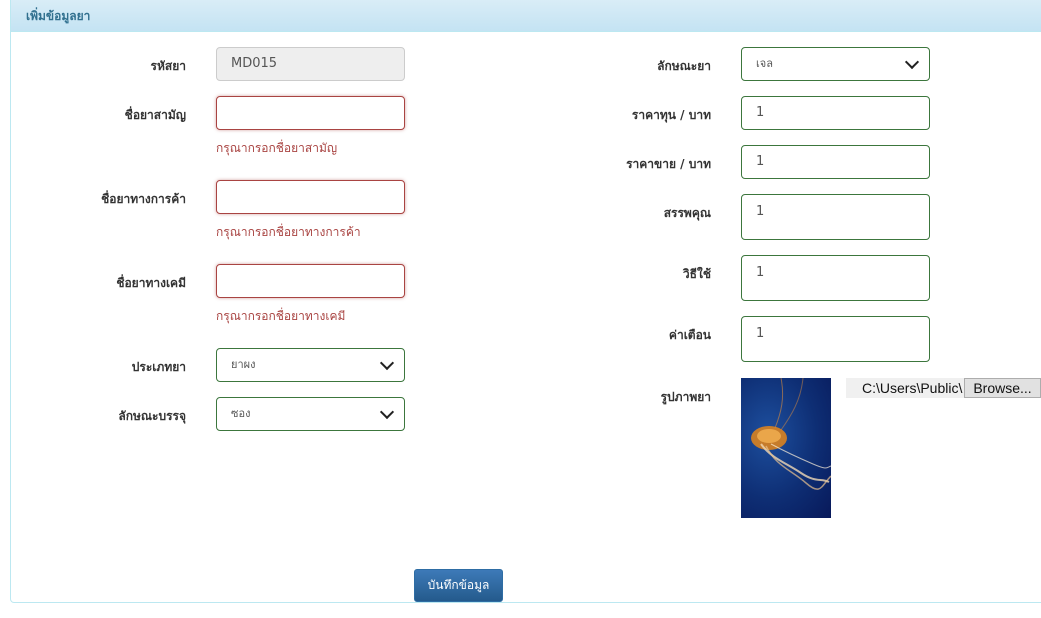 This screenshot has height=618, width=1041. I want to click on cost-price-input: 1, so click(835, 113).